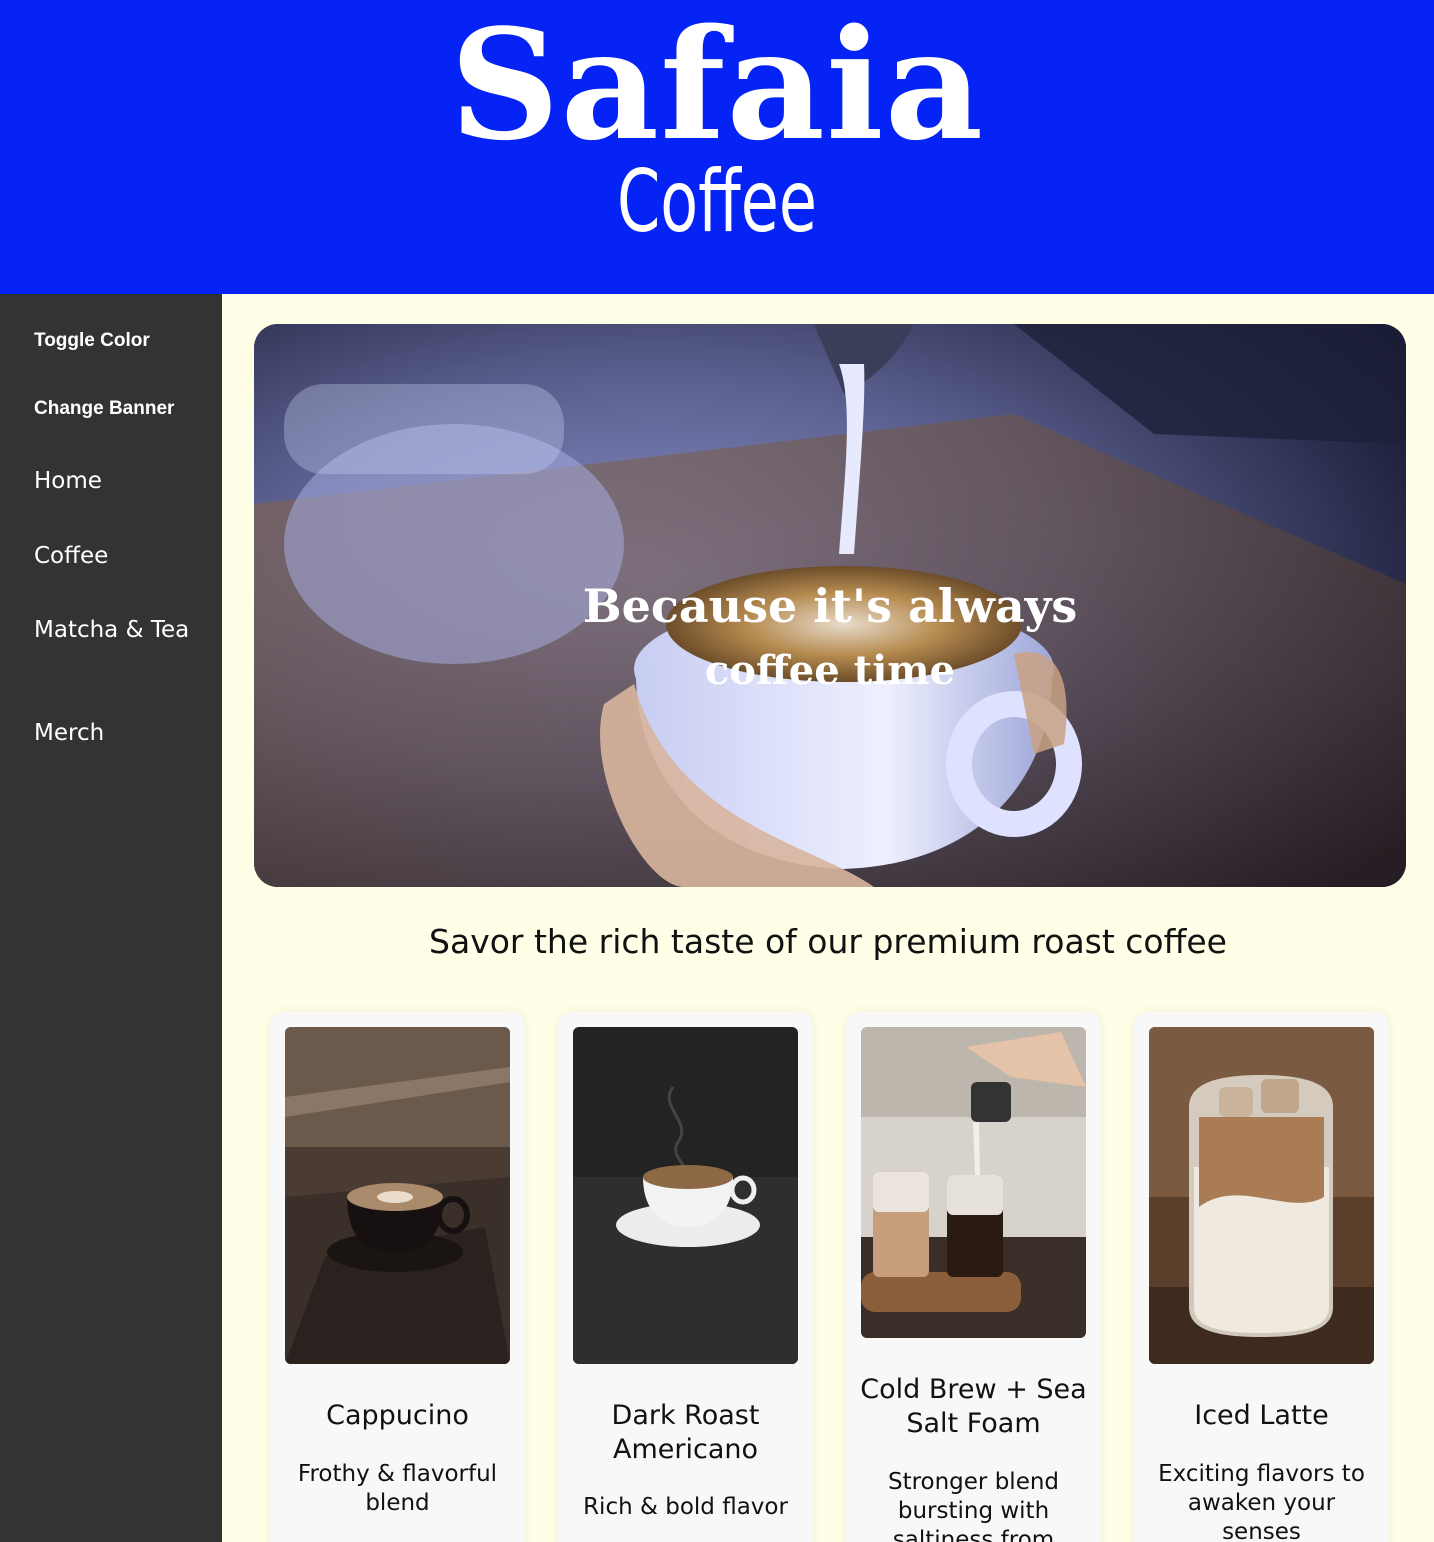 This screenshot has height=1542, width=1434. Describe the element at coordinates (717, 202) in the screenshot. I see `logo-subtitle: Coffee` at that location.